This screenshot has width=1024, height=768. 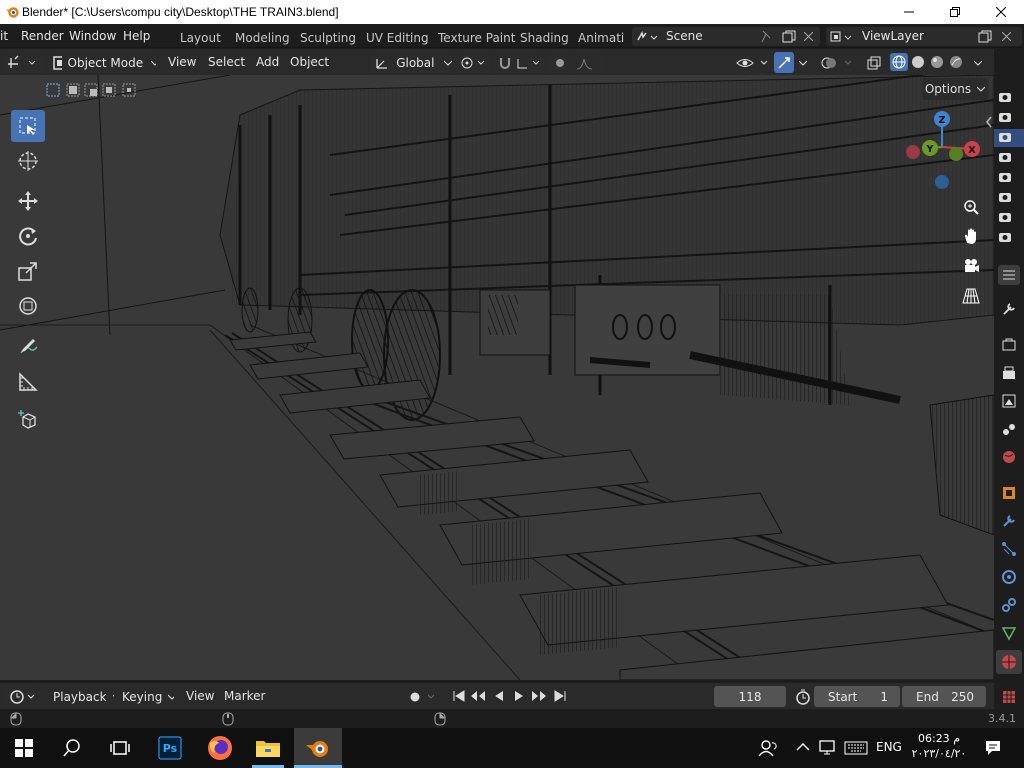 I want to click on scene-properties-icon, so click(x=1009, y=429).